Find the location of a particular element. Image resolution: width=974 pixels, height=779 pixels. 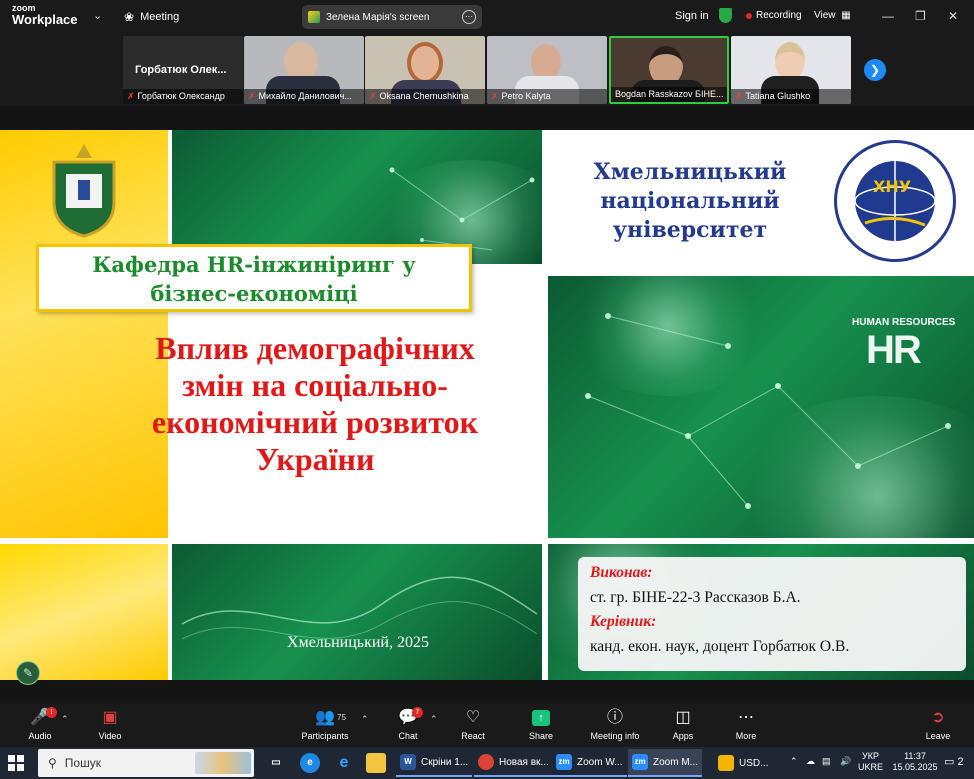

meeting-label: Meeting is located at coordinates (160, 17).